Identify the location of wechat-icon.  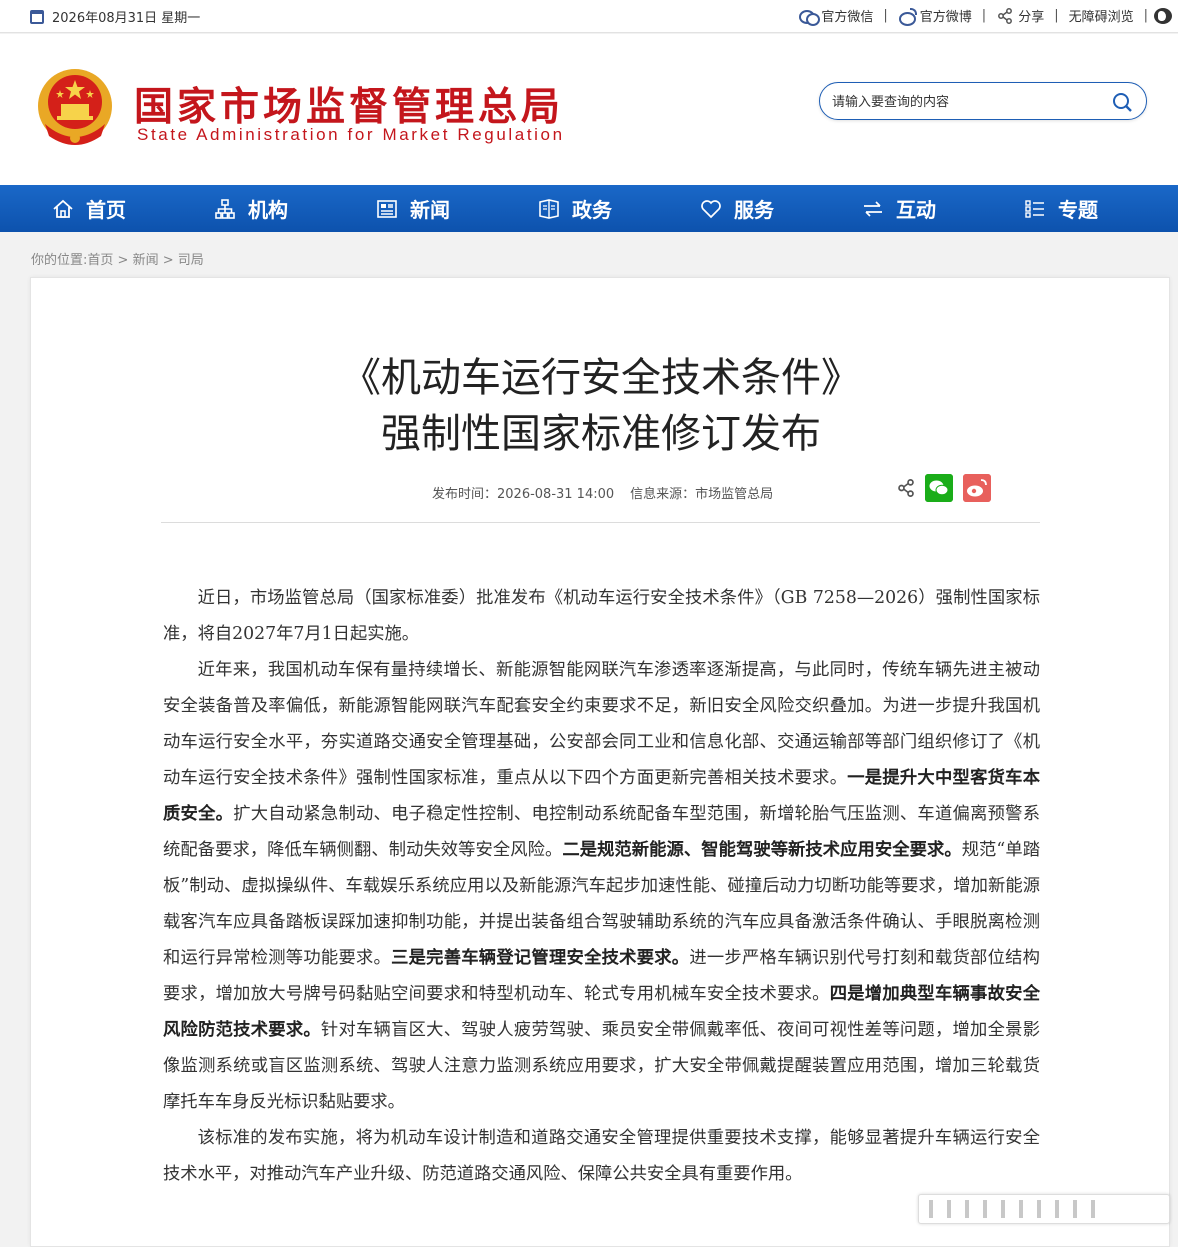
(810, 17).